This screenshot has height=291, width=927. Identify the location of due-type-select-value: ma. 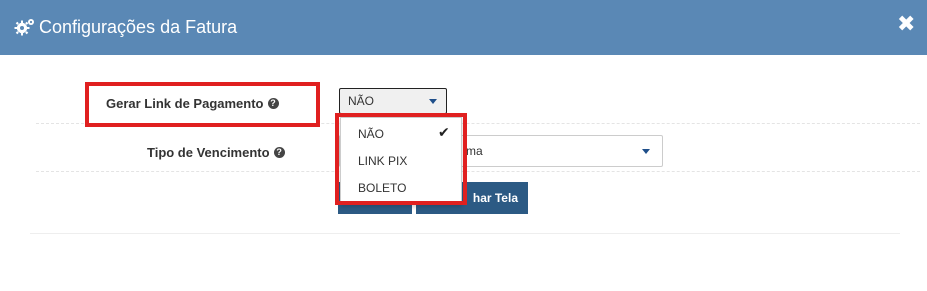
(474, 151).